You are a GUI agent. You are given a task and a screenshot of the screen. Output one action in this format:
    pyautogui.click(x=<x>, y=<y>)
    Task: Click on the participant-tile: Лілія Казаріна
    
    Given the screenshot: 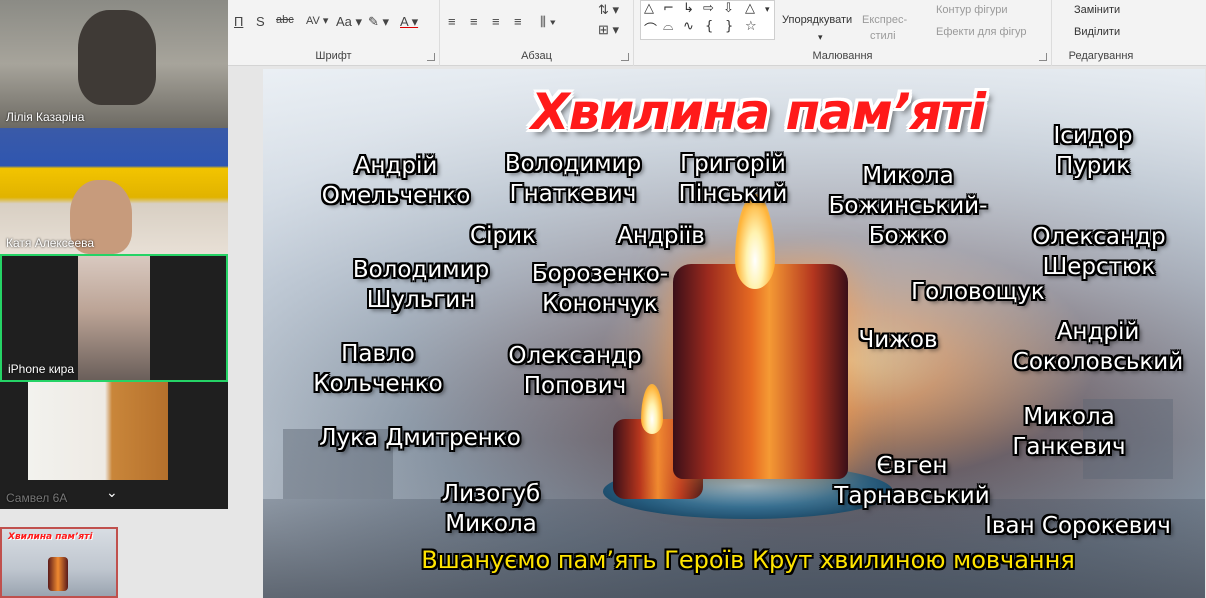 What is the action you would take?
    pyautogui.click(x=114, y=64)
    